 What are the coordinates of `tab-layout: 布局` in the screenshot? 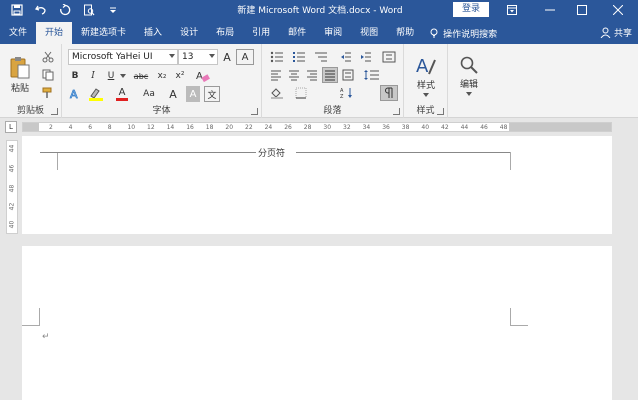 It's located at (225, 33).